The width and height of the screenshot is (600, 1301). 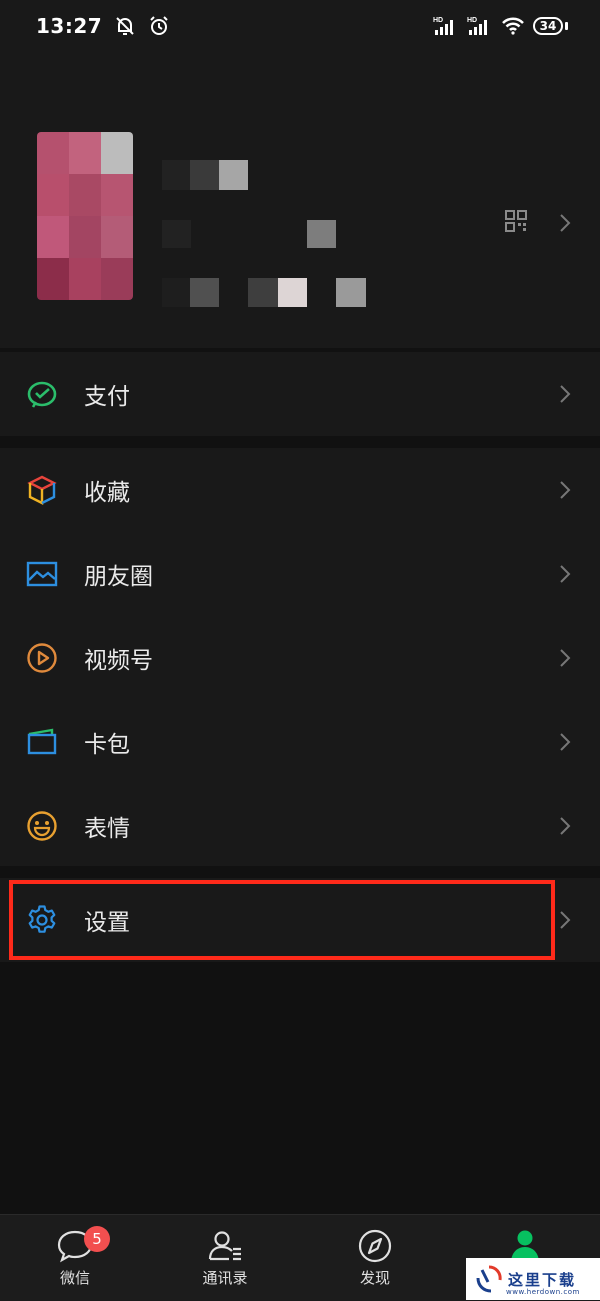 I want to click on menu-item-cards: 卡包, so click(x=300, y=742).